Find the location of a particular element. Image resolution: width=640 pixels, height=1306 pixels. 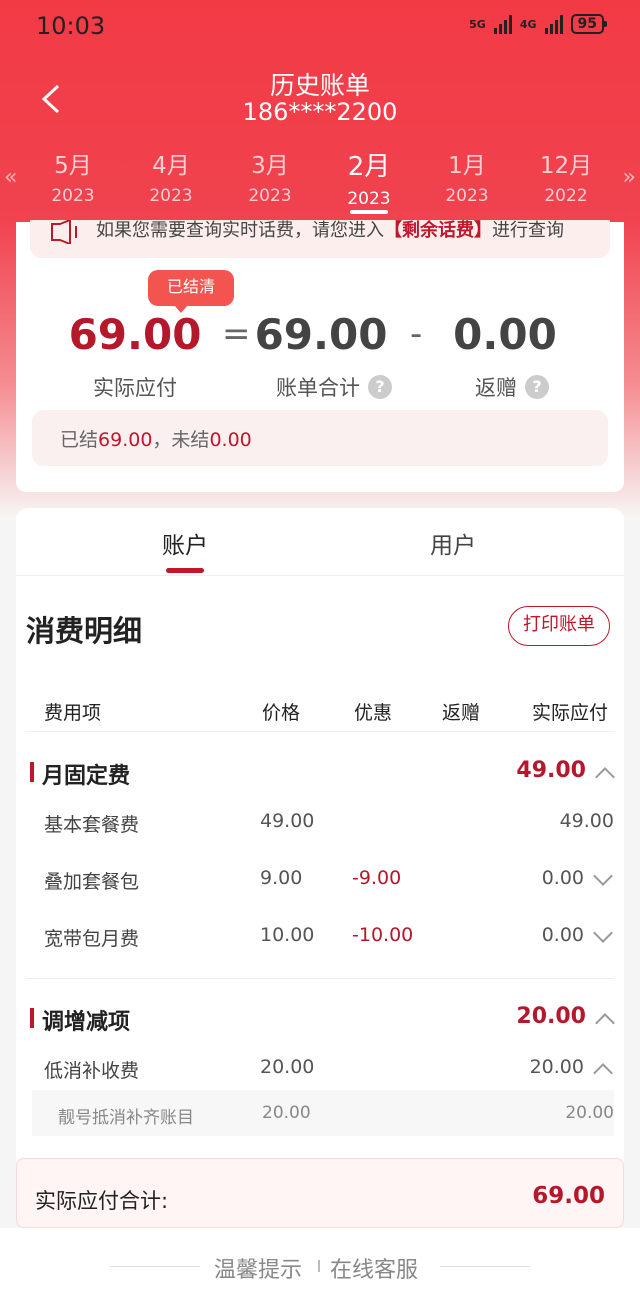

settled-badge: 已结清 is located at coordinates (191, 291).